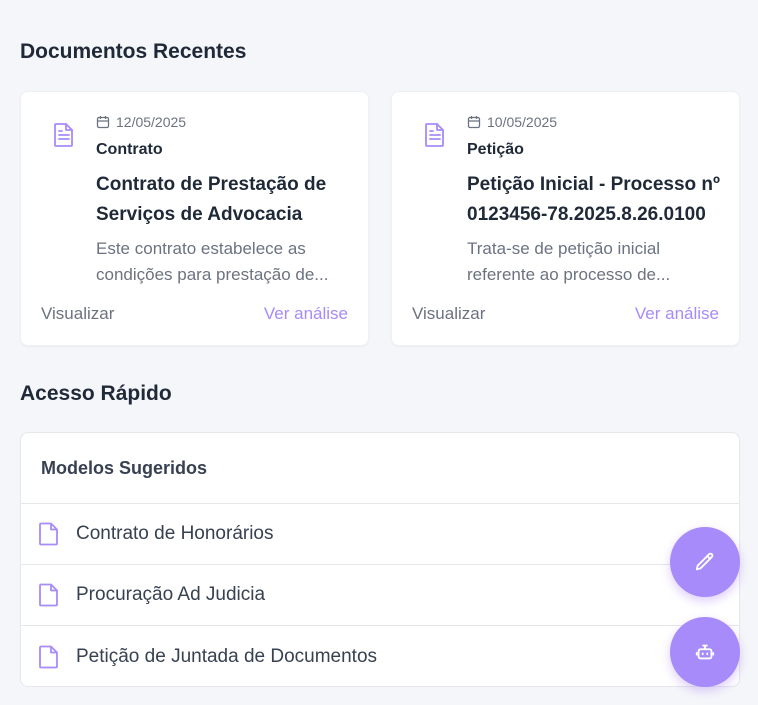  Describe the element at coordinates (151, 122) in the screenshot. I see `document-date-text: 12/05/2025` at that location.